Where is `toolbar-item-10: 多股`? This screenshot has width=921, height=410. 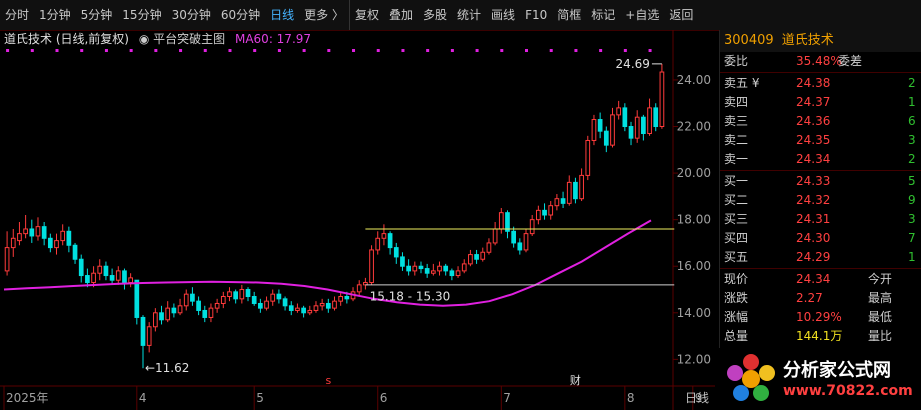 toolbar-item-10: 多股 is located at coordinates (435, 15).